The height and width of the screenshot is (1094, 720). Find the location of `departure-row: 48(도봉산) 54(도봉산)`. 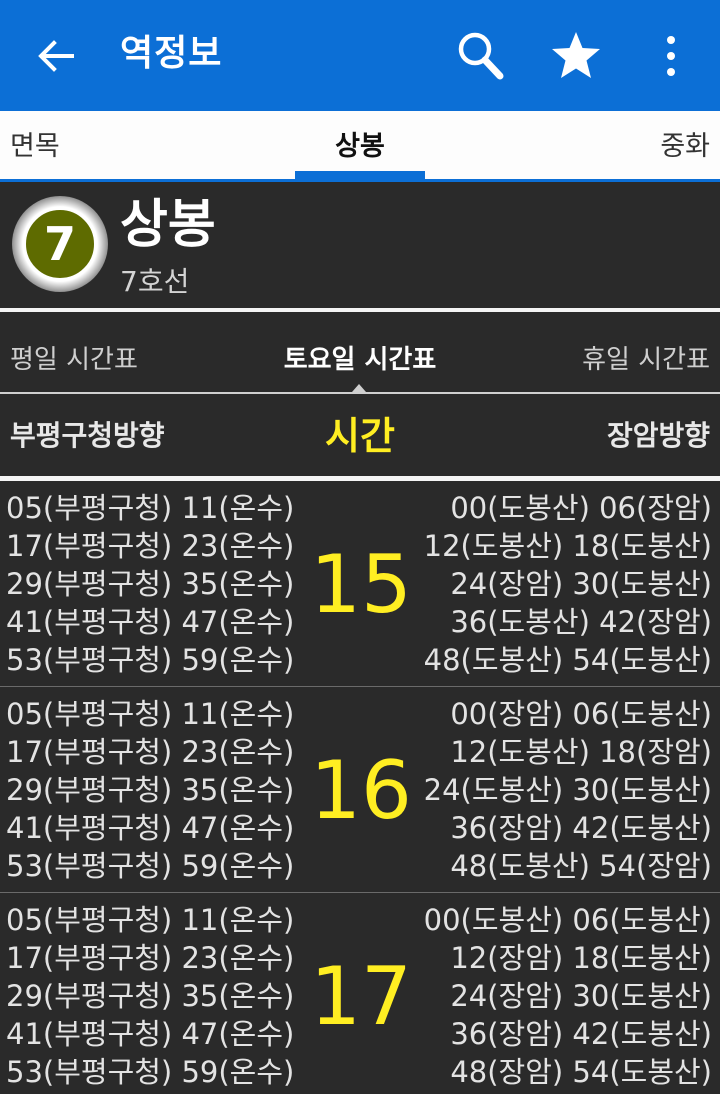

departure-row: 48(도봉산) 54(도봉산) is located at coordinates (567, 660).